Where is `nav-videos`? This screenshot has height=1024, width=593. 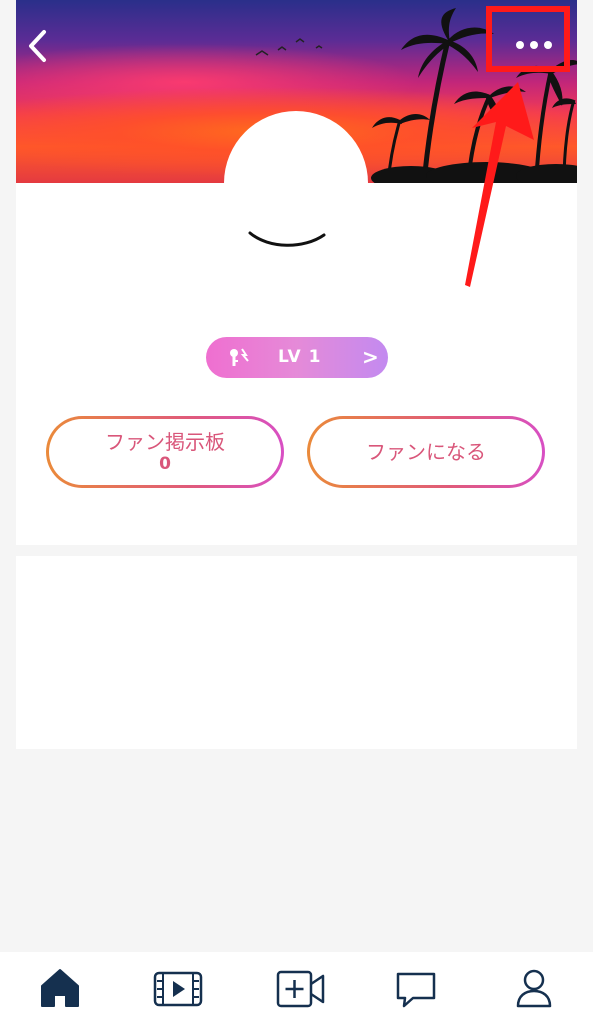 nav-videos is located at coordinates (178, 989).